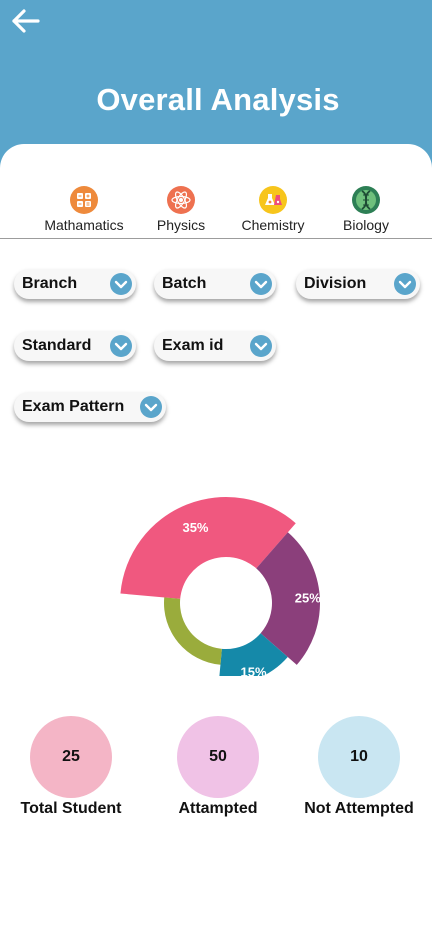 This screenshot has height=936, width=432. What do you see at coordinates (218, 99) in the screenshot?
I see `page-title: Overall Analysis` at bounding box center [218, 99].